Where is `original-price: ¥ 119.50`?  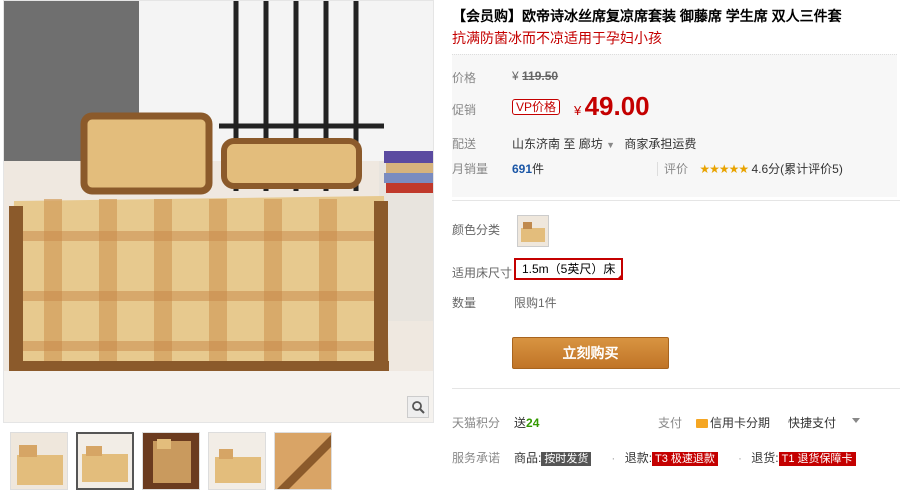 original-price: ¥ 119.50 is located at coordinates (535, 76).